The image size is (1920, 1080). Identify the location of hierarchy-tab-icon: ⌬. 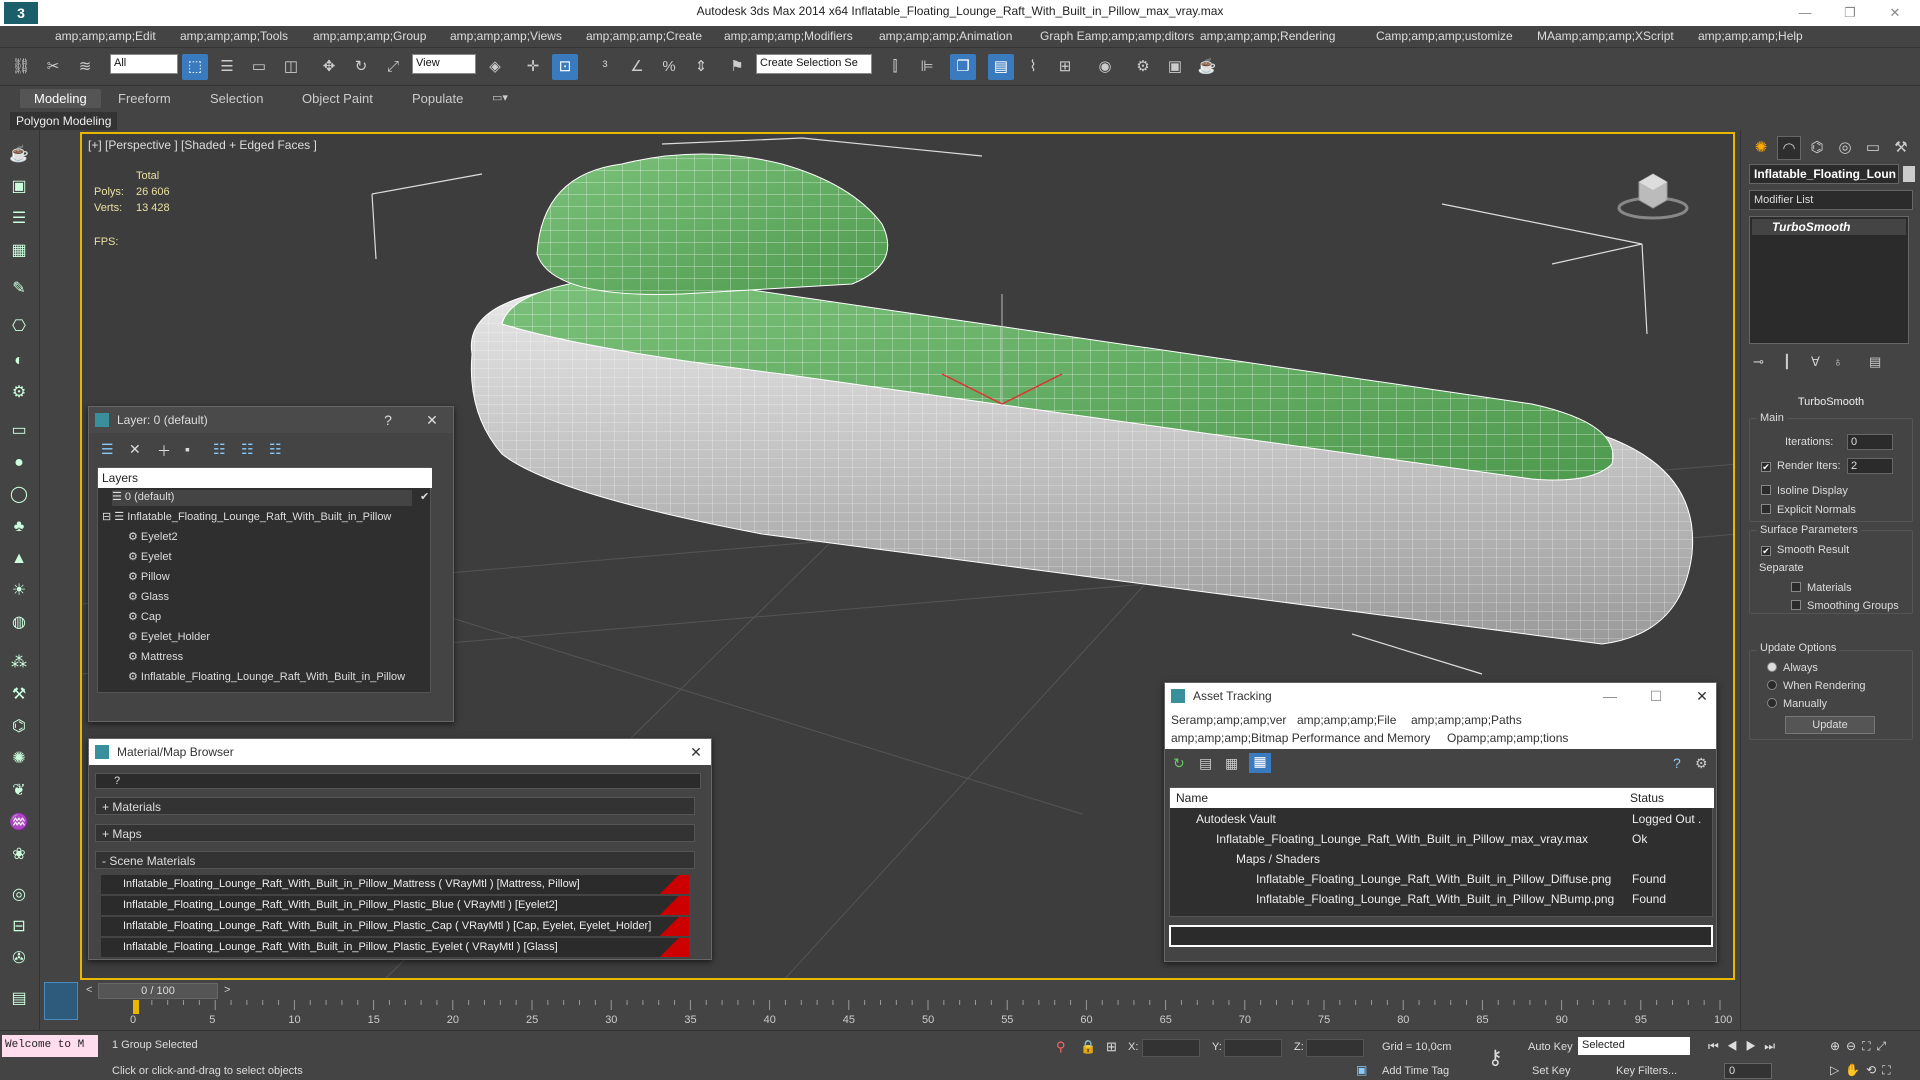
(1817, 148).